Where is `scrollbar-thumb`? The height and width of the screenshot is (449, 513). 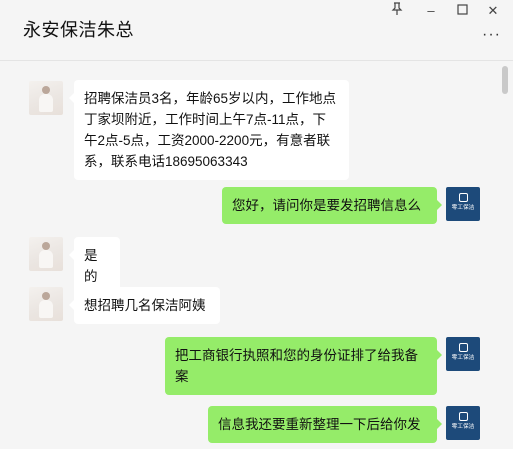 scrollbar-thumb is located at coordinates (505, 80).